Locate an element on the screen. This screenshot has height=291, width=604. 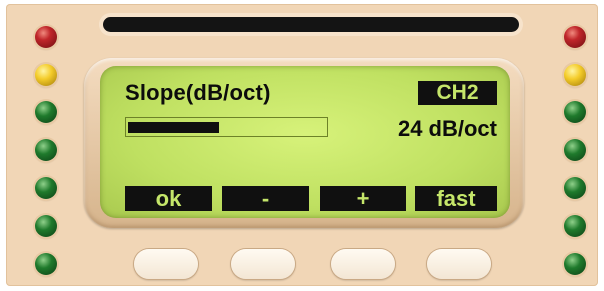
softkey-plus-label: + is located at coordinates (363, 198).